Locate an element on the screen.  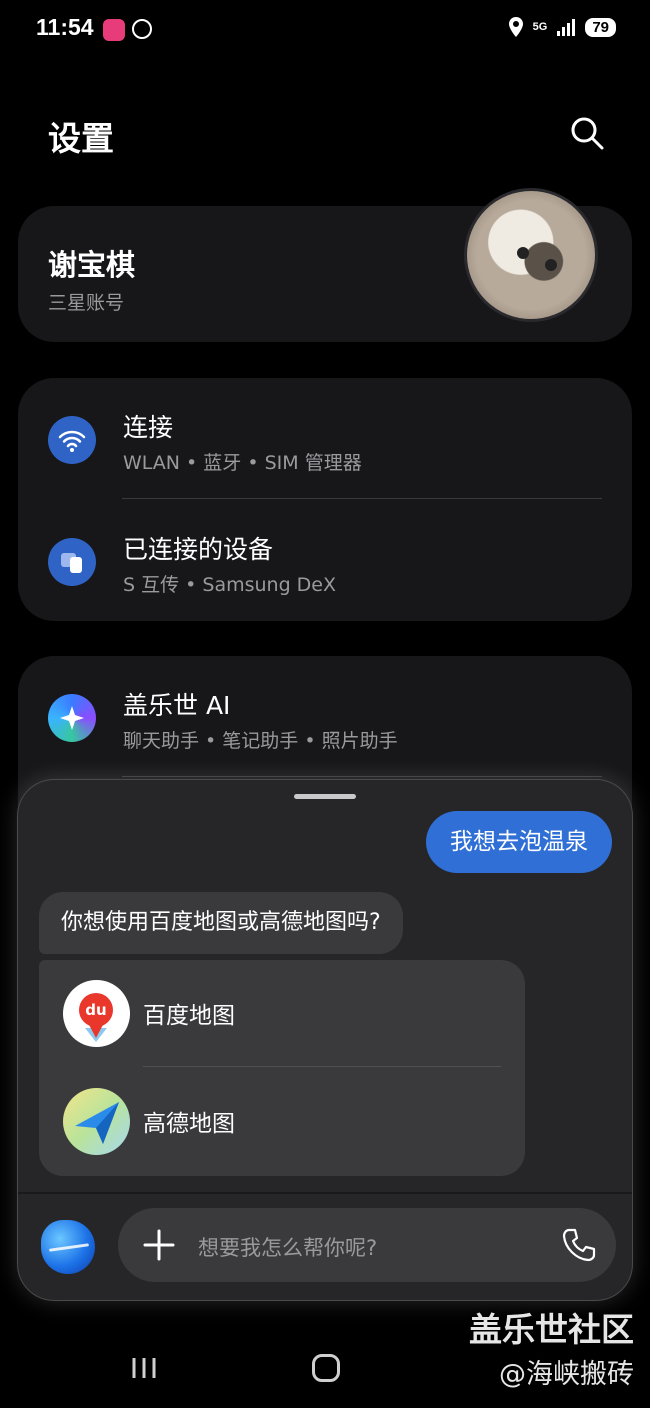
battery-level: 79 is located at coordinates (600, 27).